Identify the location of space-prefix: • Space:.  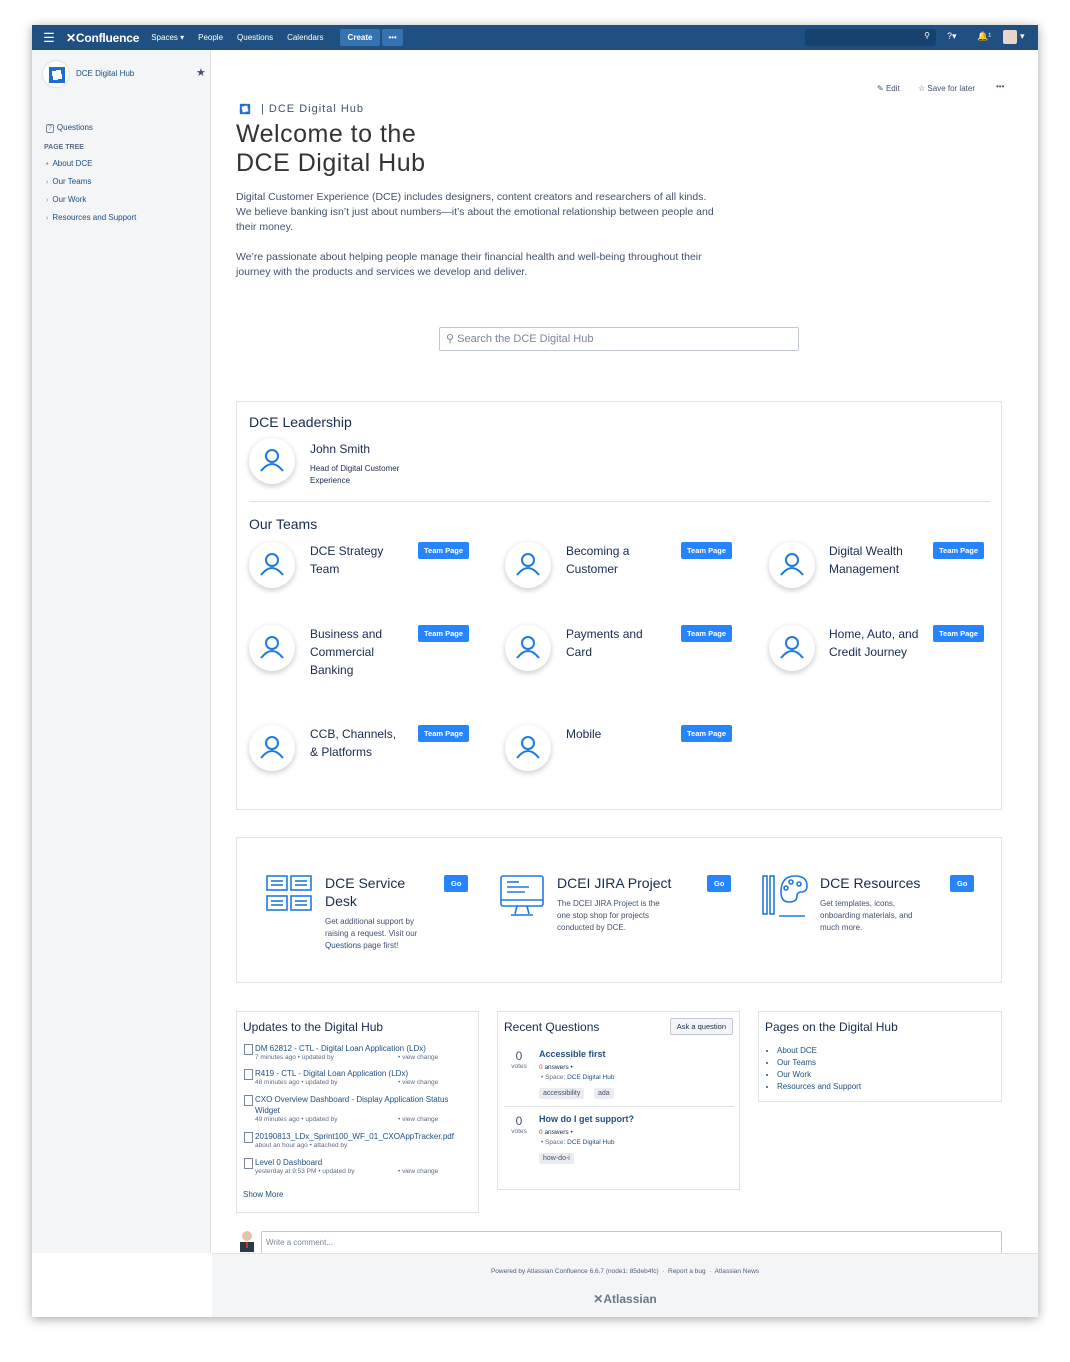
(553, 1077).